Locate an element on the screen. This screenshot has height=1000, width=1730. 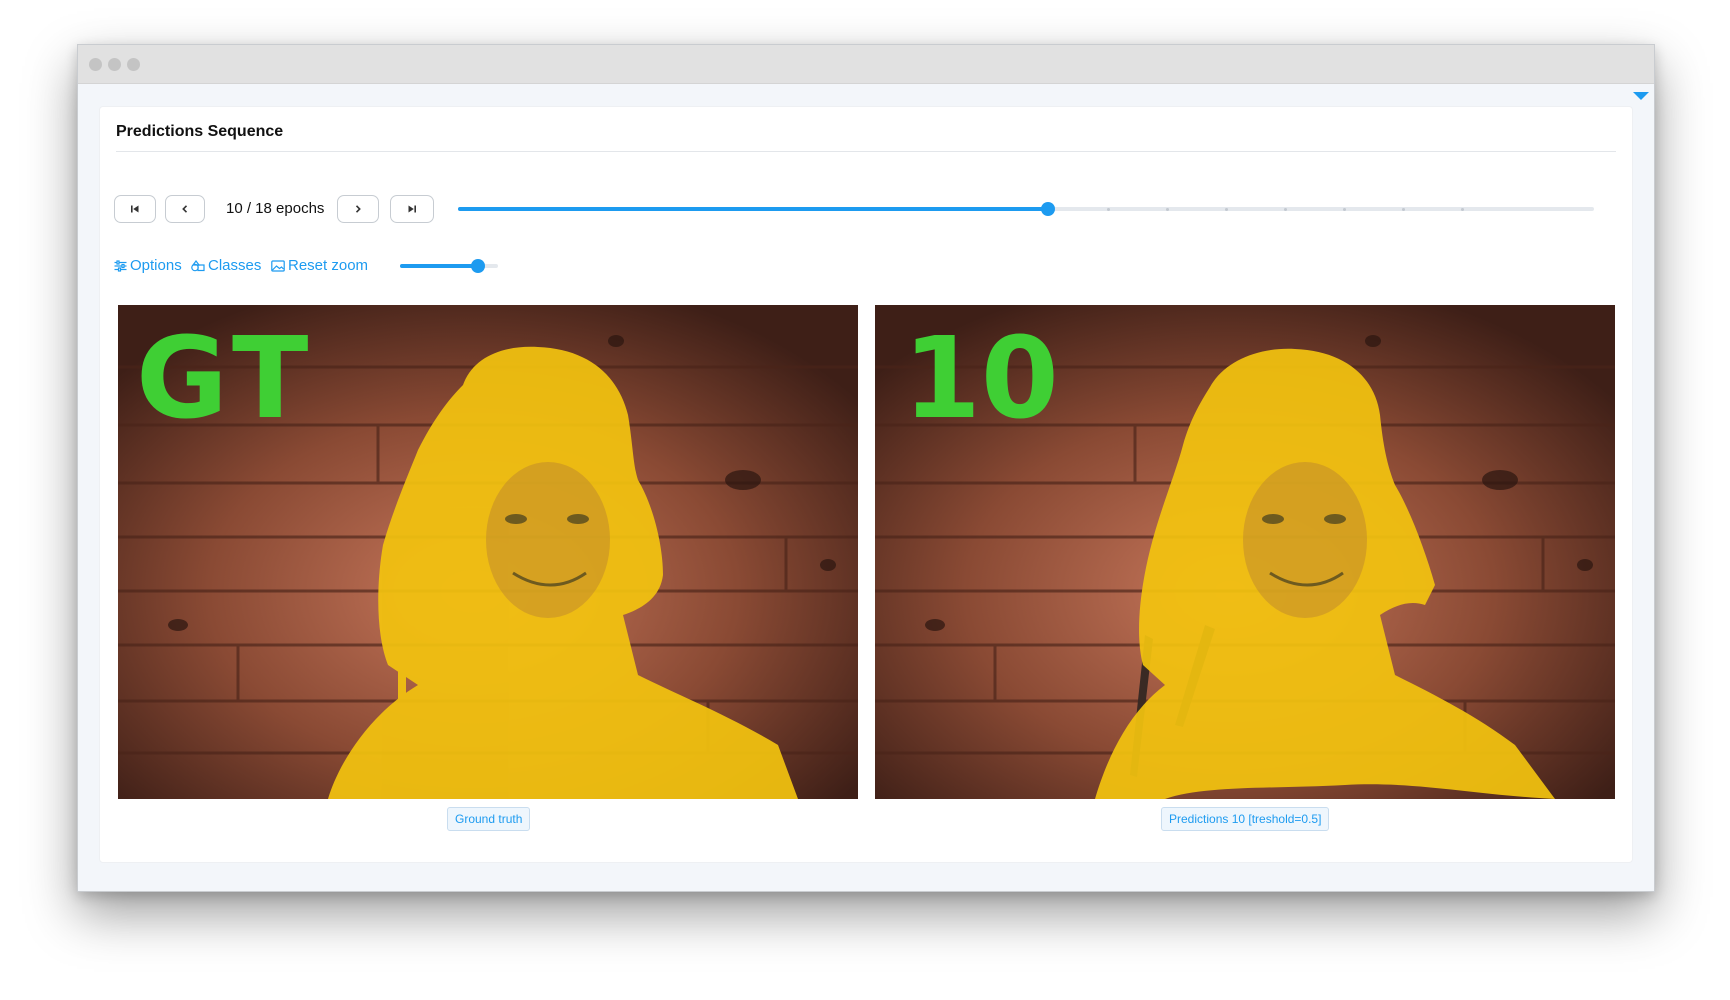
epoch-counter: 10 / 18 epochs is located at coordinates (275, 208).